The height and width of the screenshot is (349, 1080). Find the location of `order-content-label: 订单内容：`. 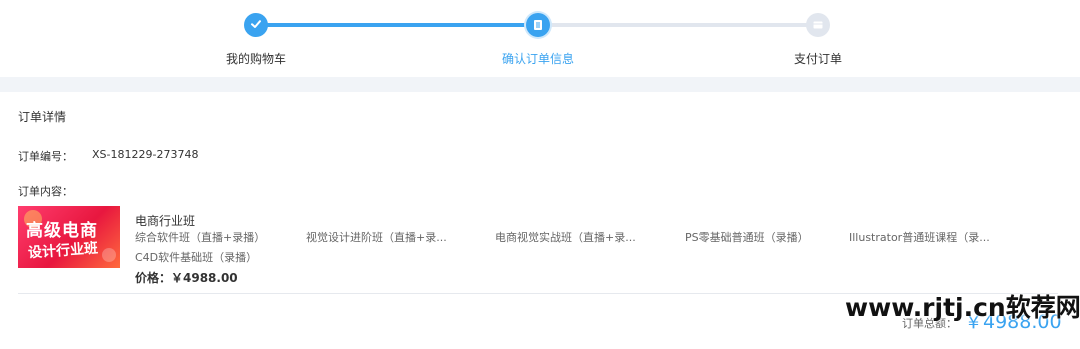

order-content-label: 订单内容： is located at coordinates (45, 191).